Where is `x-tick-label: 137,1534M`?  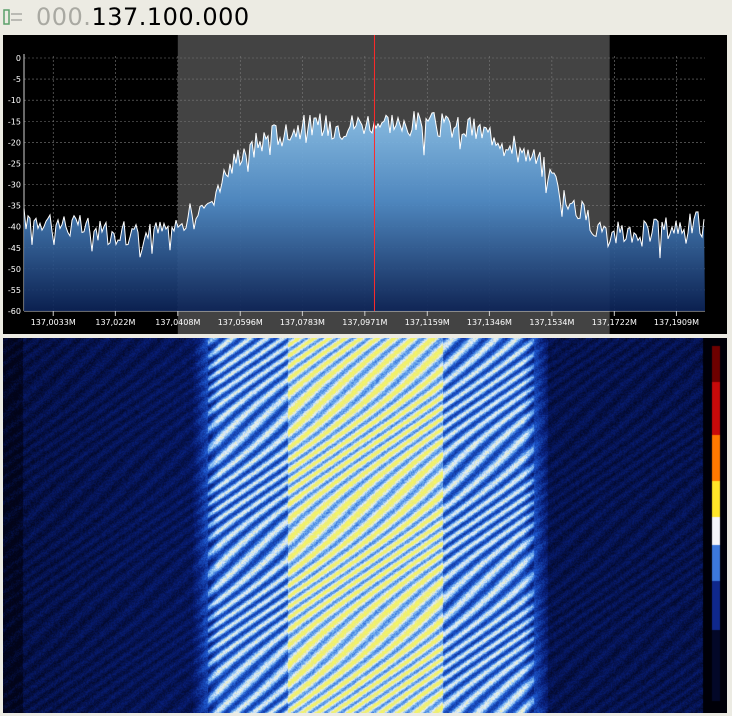 x-tick-label: 137,1534M is located at coordinates (551, 322).